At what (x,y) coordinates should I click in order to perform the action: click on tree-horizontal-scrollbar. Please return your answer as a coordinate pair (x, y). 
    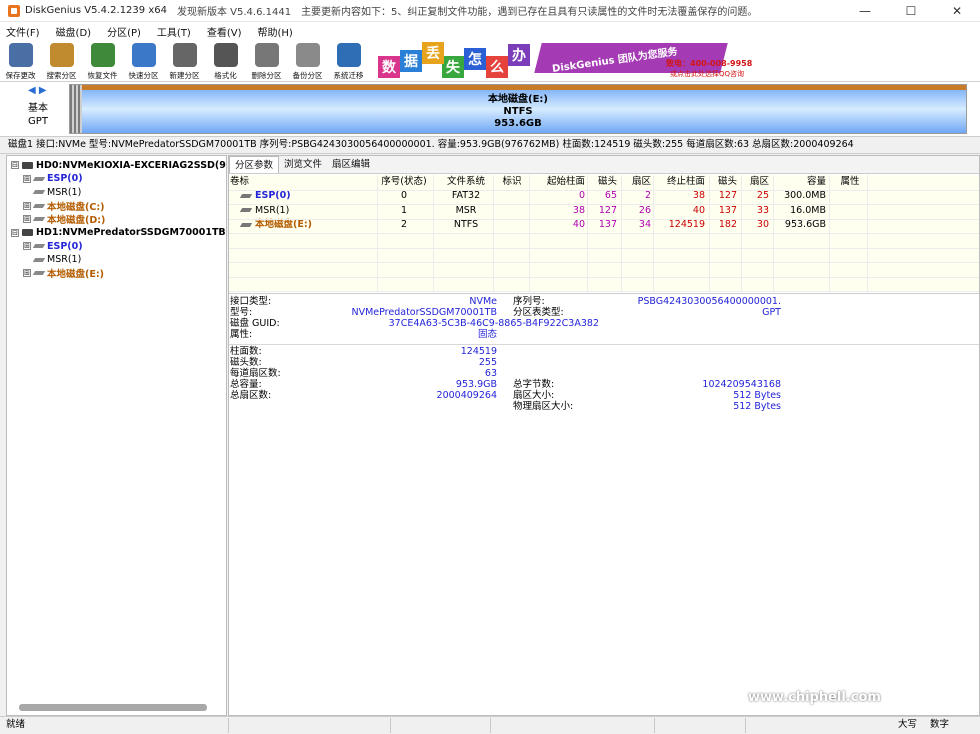
    Looking at the image, I should click on (113, 707).